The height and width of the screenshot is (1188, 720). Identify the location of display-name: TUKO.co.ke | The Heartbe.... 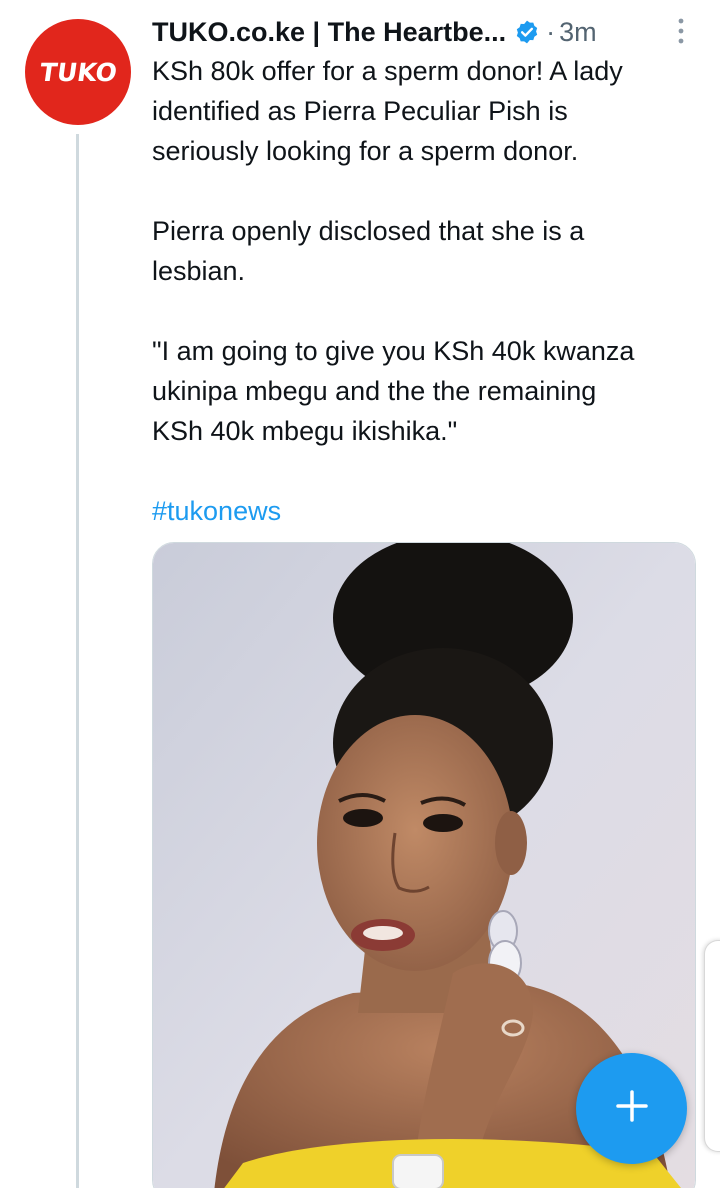
(329, 32).